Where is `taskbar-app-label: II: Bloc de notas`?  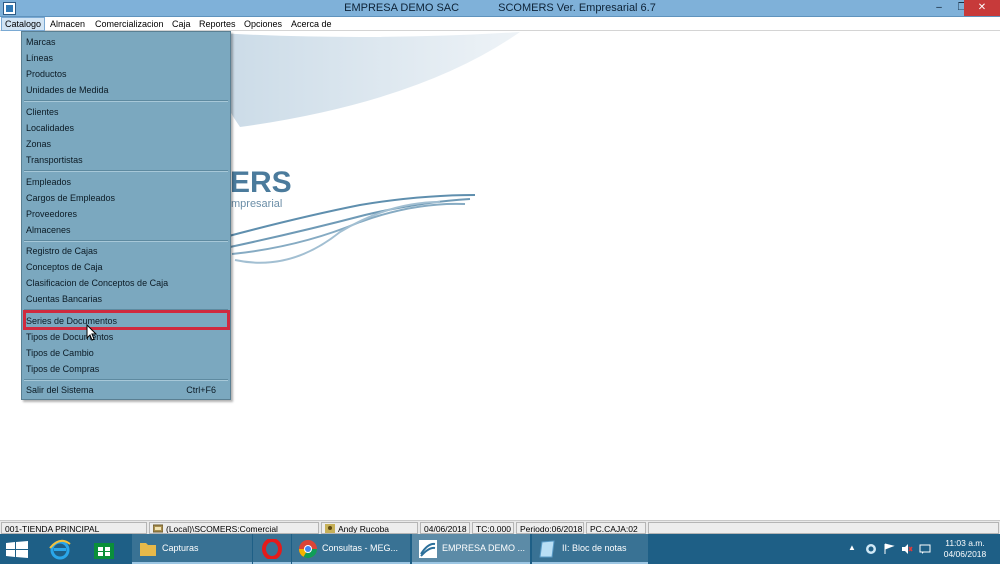
taskbar-app-label: II: Bloc de notas is located at coordinates (594, 548).